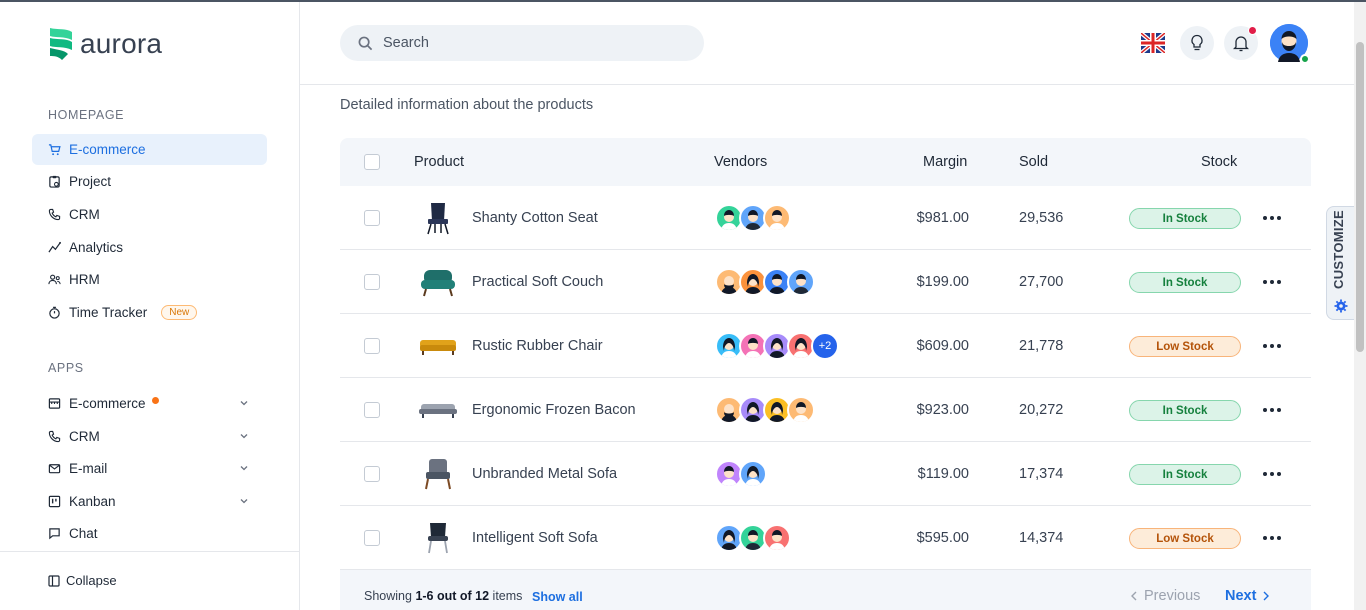 The image size is (1366, 610). What do you see at coordinates (1247, 596) in the screenshot?
I see `next-page-button: Next` at bounding box center [1247, 596].